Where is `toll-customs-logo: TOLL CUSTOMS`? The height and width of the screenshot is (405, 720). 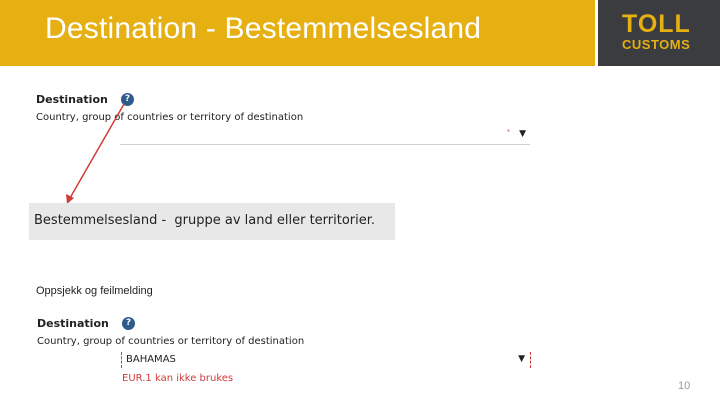 toll-customs-logo: TOLL CUSTOMS is located at coordinates (657, 33).